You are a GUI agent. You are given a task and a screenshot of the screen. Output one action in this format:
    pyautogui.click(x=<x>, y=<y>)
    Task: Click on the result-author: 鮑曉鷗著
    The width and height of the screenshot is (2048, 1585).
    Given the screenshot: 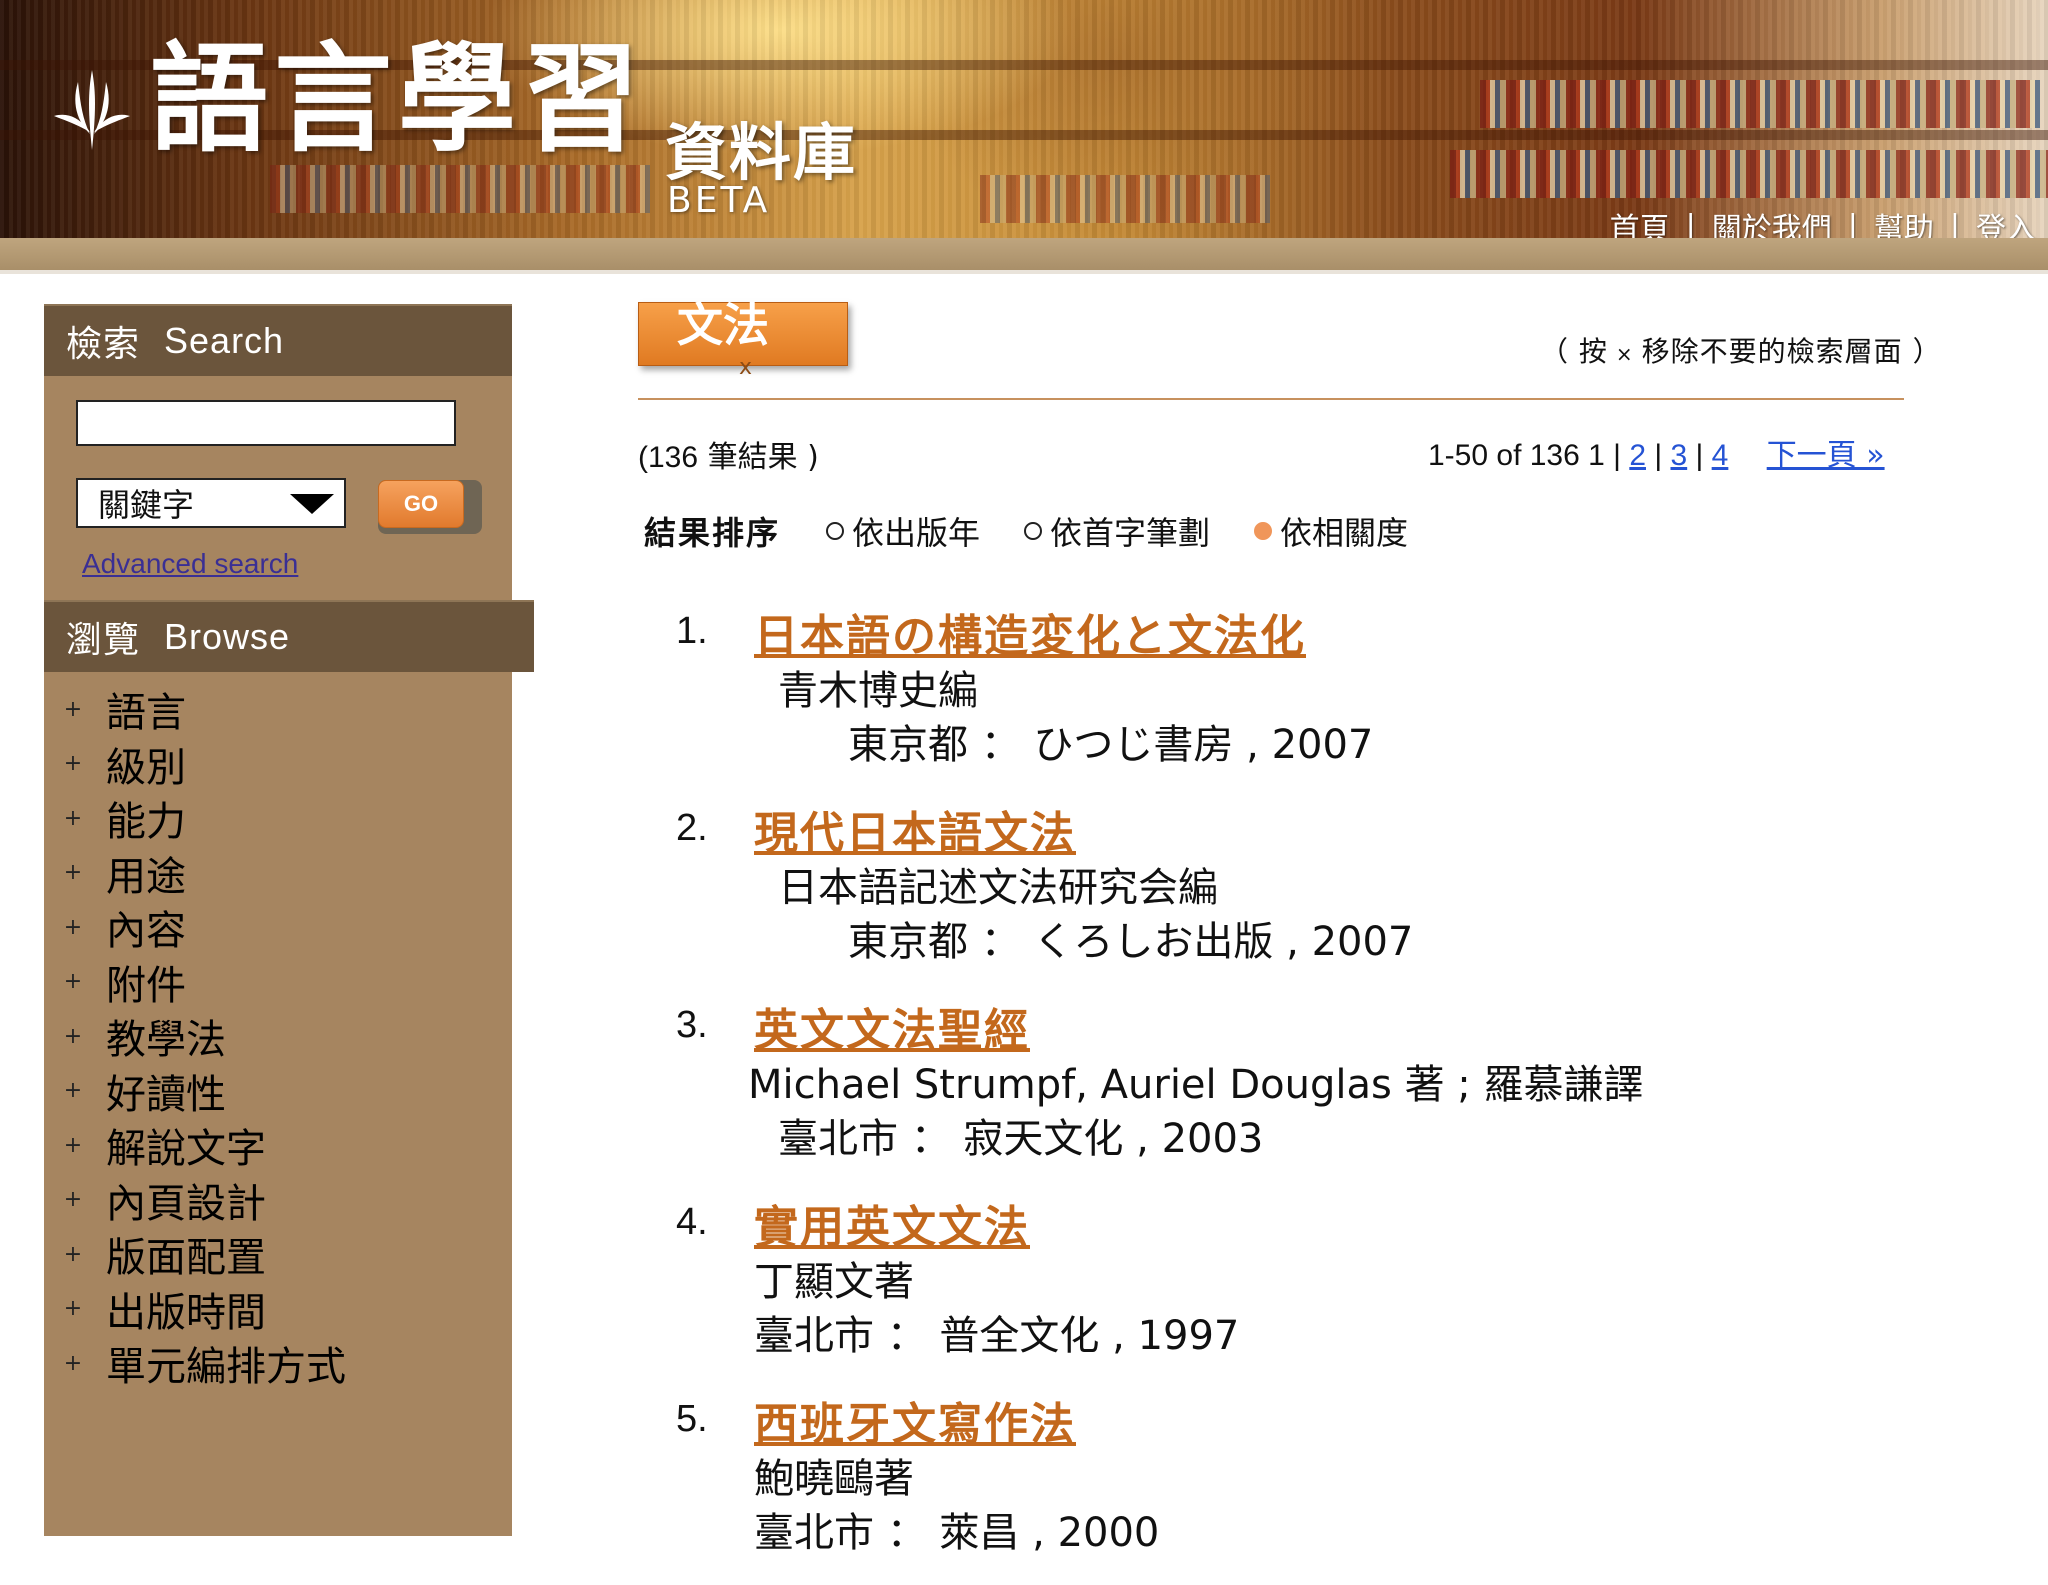 What is the action you would take?
    pyautogui.click(x=834, y=1479)
    